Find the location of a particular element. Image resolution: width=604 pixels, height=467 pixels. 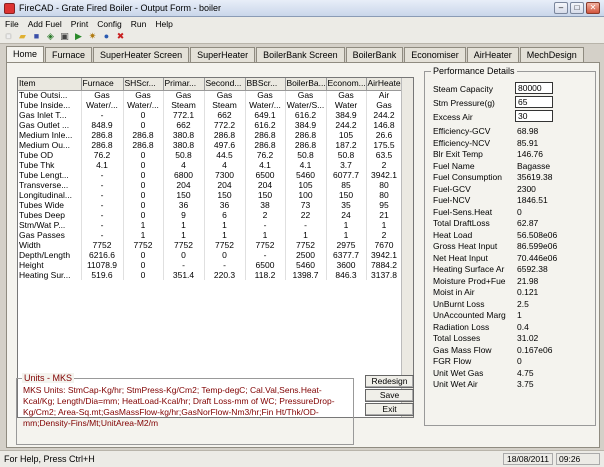

print-icon: ▣ is located at coordinates (64, 36).